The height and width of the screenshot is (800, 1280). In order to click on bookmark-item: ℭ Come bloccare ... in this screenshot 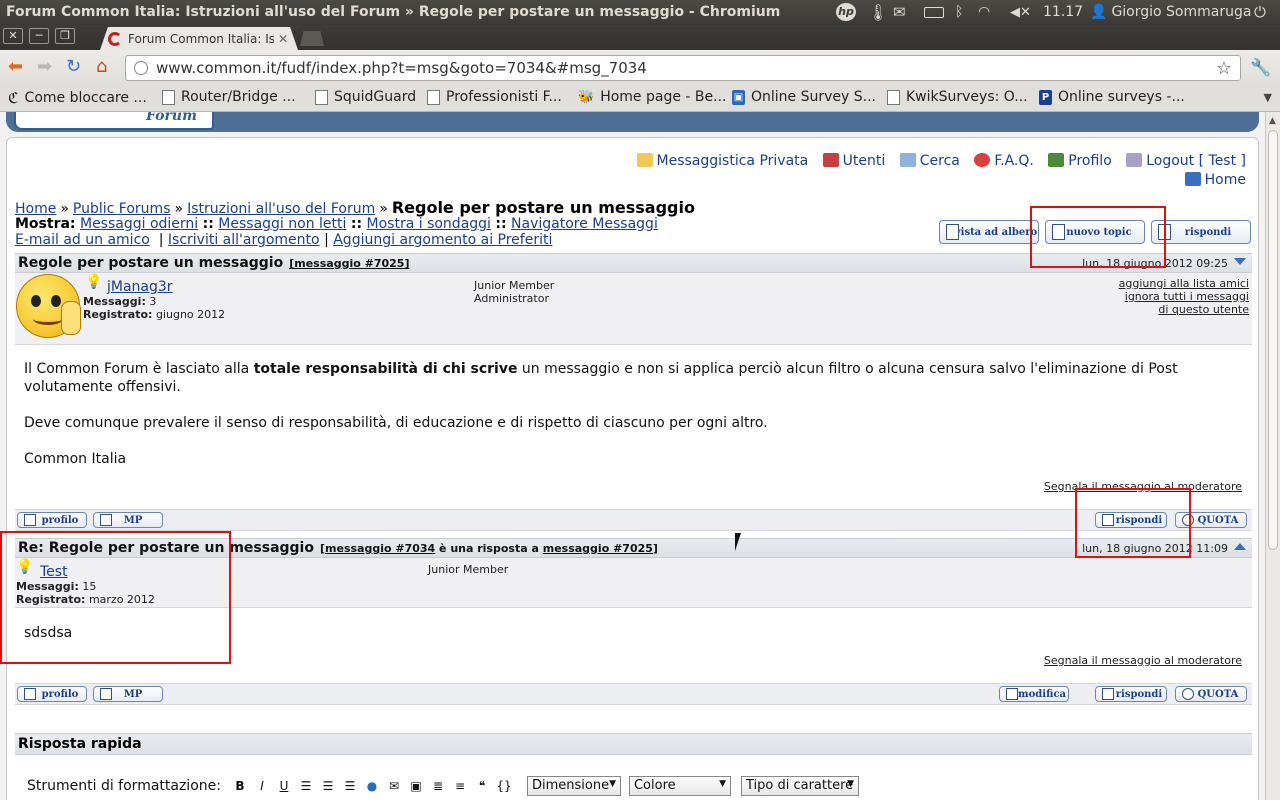, I will do `click(77, 98)`.